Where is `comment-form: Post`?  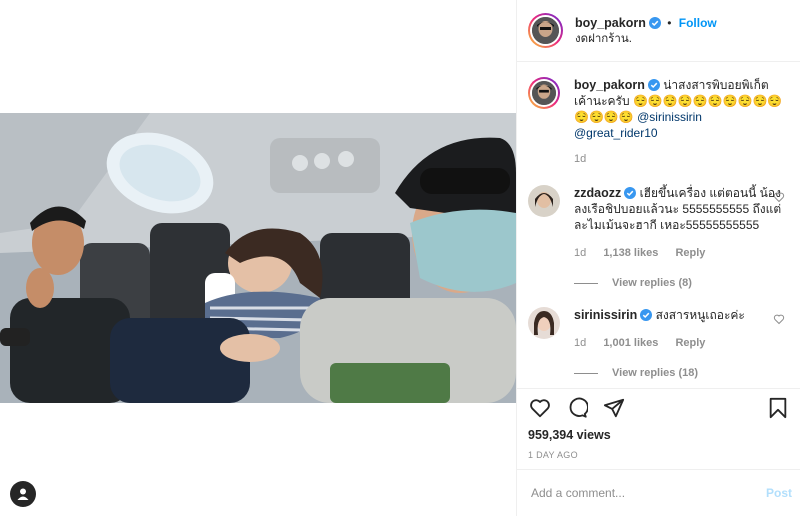
comment-form: Post is located at coordinates (658, 492).